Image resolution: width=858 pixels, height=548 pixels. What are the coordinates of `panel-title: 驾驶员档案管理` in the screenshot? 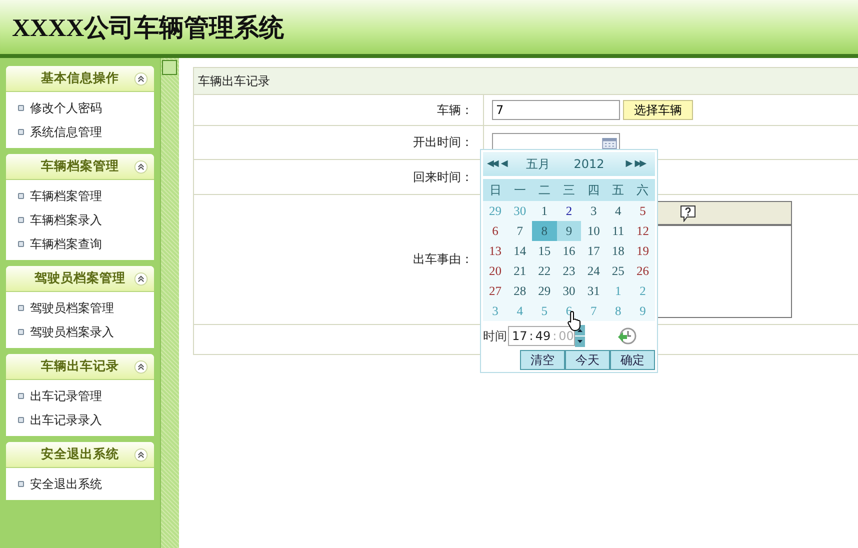 It's located at (80, 278).